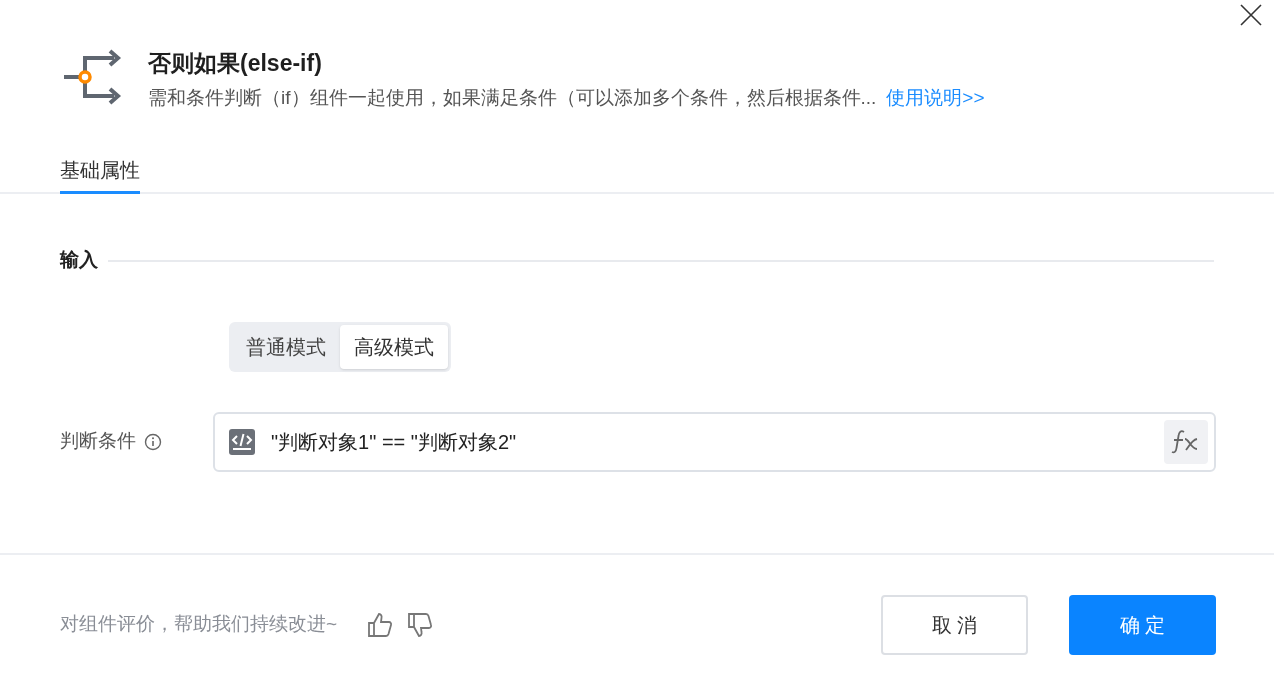 The image size is (1274, 700). I want to click on thumbs-up-icon, so click(380, 624).